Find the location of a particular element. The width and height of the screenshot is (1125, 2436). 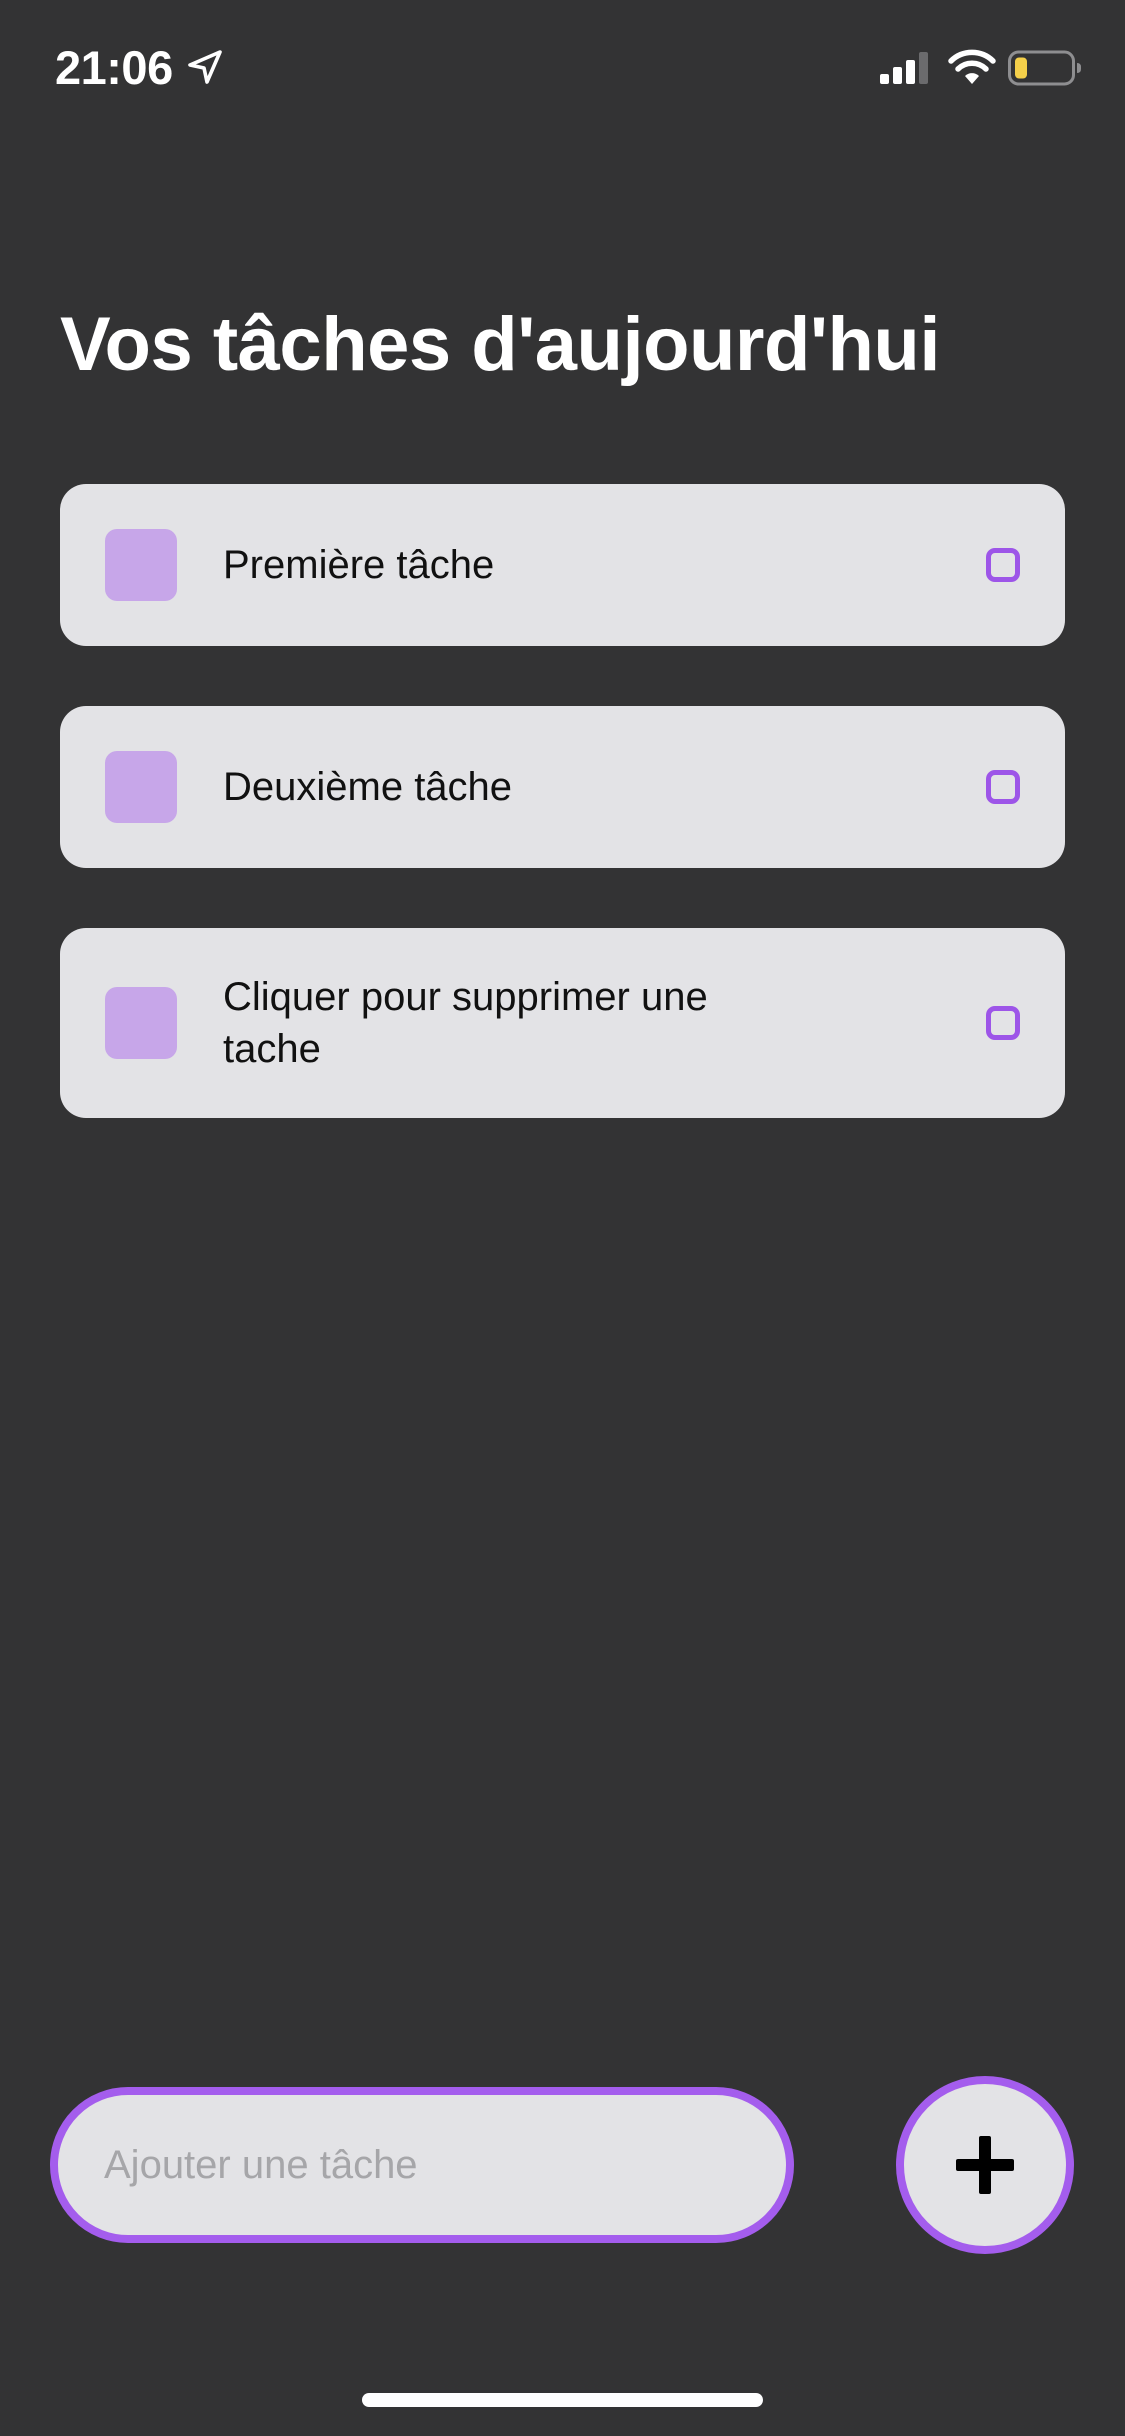

task-label: Deuxième tâche is located at coordinates (368, 787).